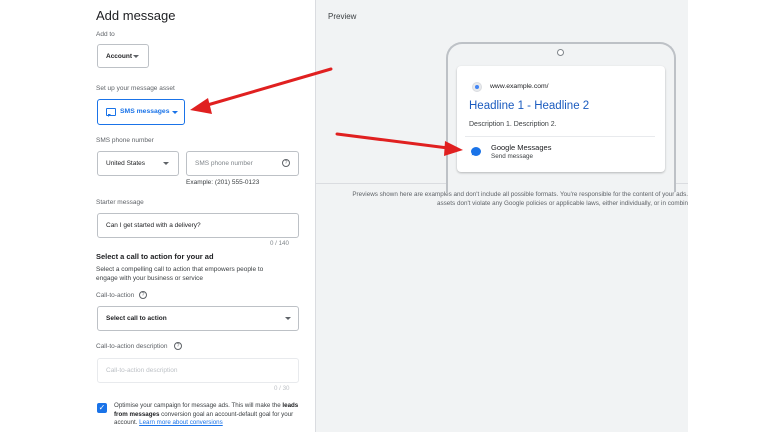 This screenshot has height=432, width=768. What do you see at coordinates (342, 16) in the screenshot?
I see `preview-title: Preview` at bounding box center [342, 16].